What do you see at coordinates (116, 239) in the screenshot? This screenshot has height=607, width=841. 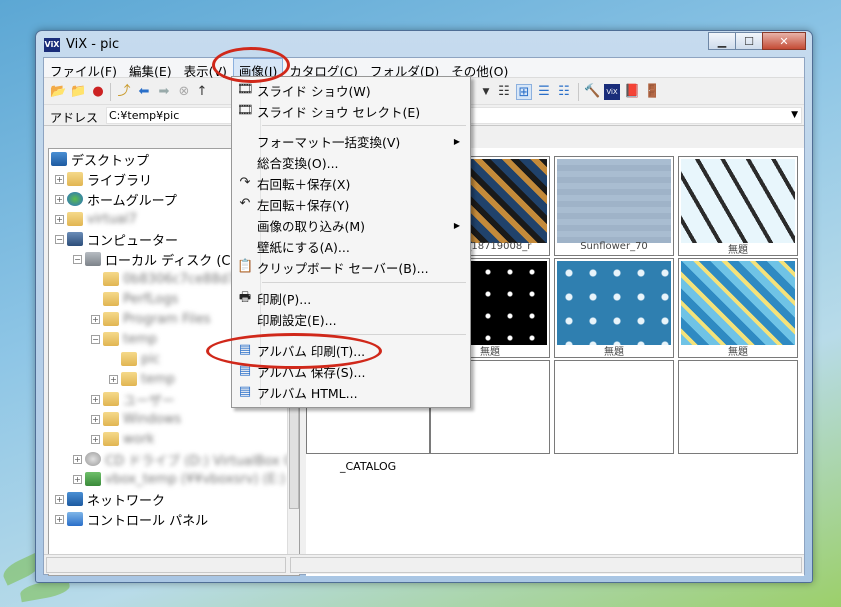 I see `tree-item-computer: − コンピューター` at bounding box center [116, 239].